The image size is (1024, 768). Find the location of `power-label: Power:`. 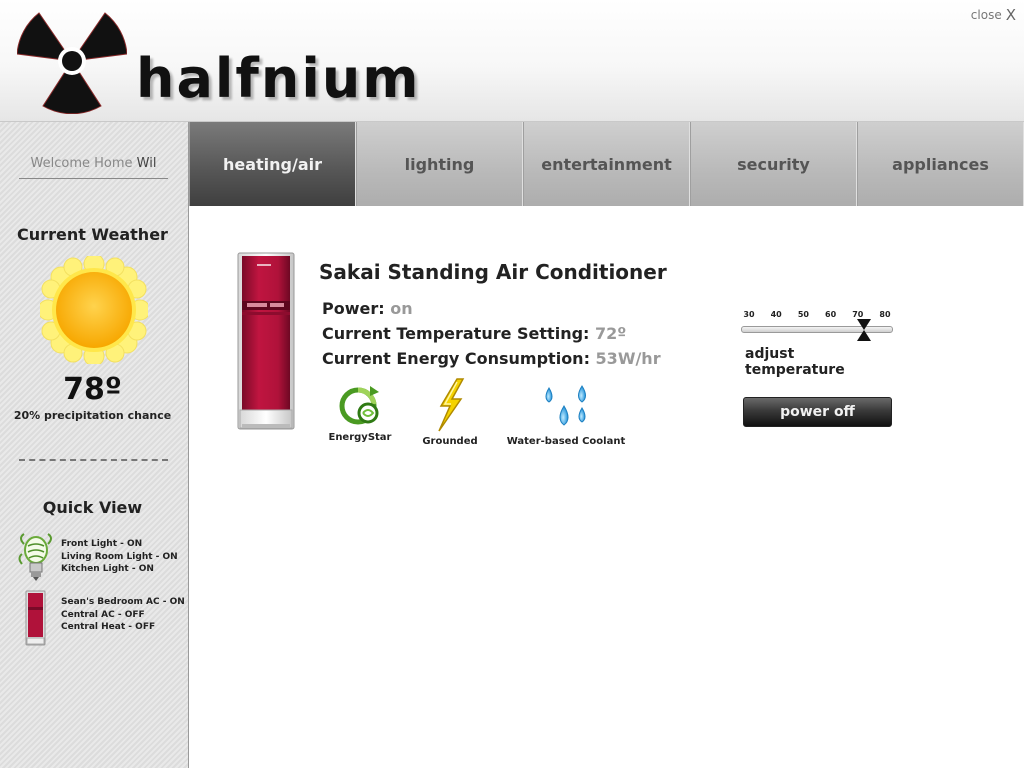

power-label: Power: is located at coordinates (353, 308).